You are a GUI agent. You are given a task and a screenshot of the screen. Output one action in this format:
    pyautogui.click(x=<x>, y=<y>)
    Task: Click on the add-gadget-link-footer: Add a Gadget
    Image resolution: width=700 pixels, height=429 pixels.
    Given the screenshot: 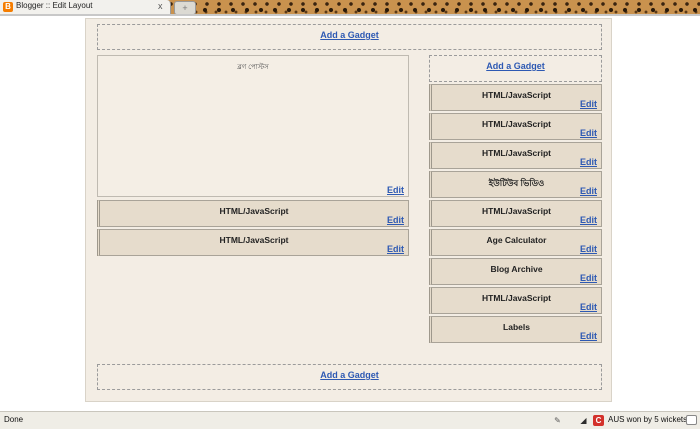 What is the action you would take?
    pyautogui.click(x=349, y=375)
    